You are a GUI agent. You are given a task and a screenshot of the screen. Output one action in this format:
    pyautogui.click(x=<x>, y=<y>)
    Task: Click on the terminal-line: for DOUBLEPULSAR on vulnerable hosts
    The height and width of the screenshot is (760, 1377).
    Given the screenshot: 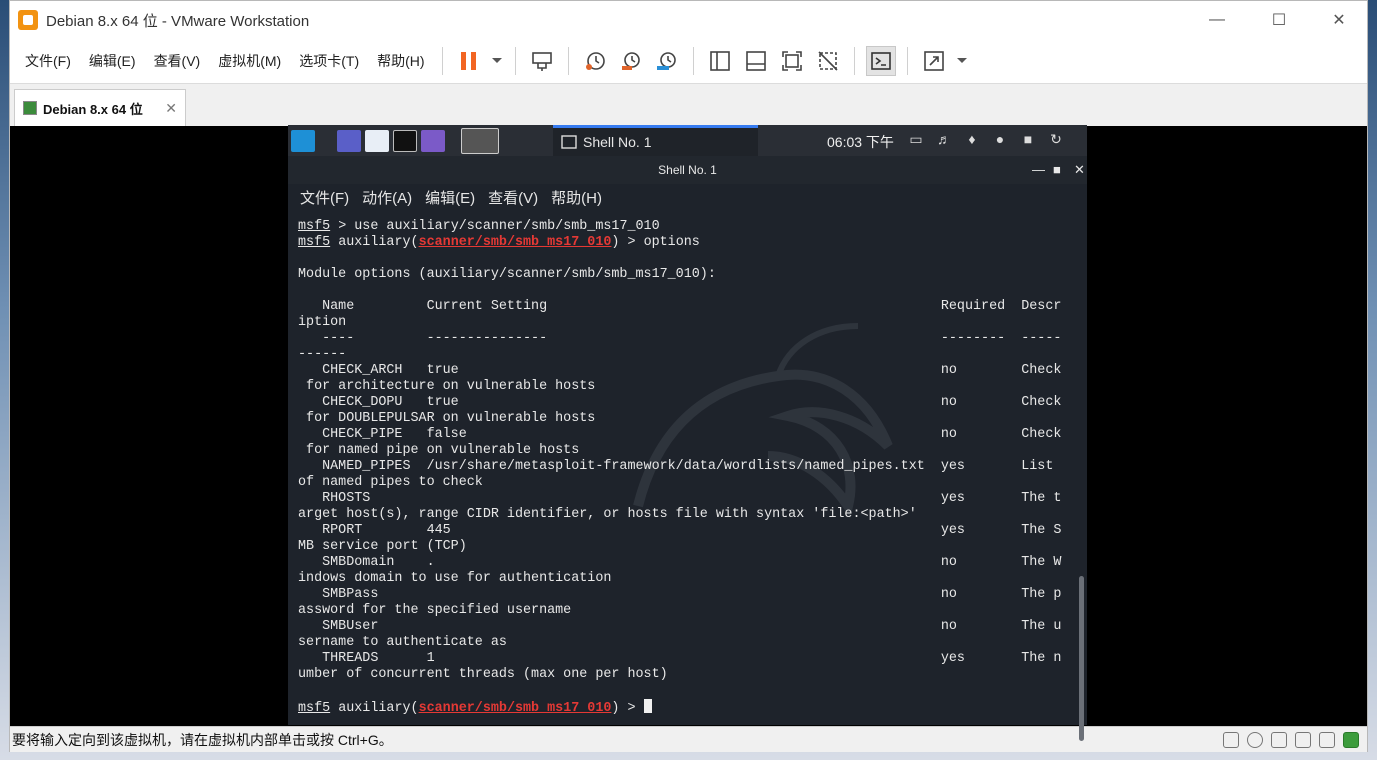 What is the action you would take?
    pyautogui.click(x=447, y=418)
    